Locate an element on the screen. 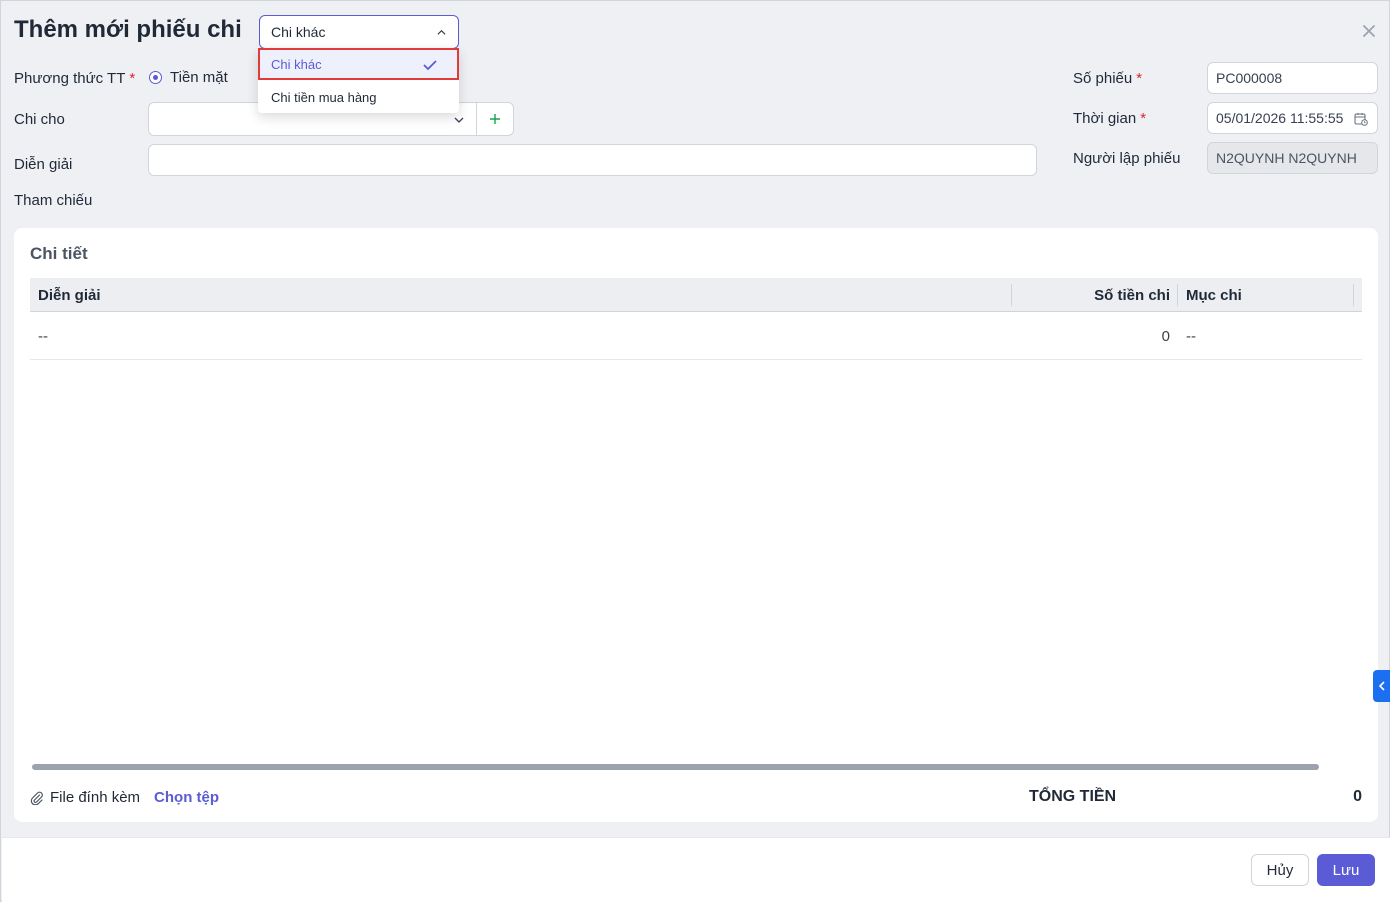  column-header-amount: Số tiền chi is located at coordinates (1132, 295).